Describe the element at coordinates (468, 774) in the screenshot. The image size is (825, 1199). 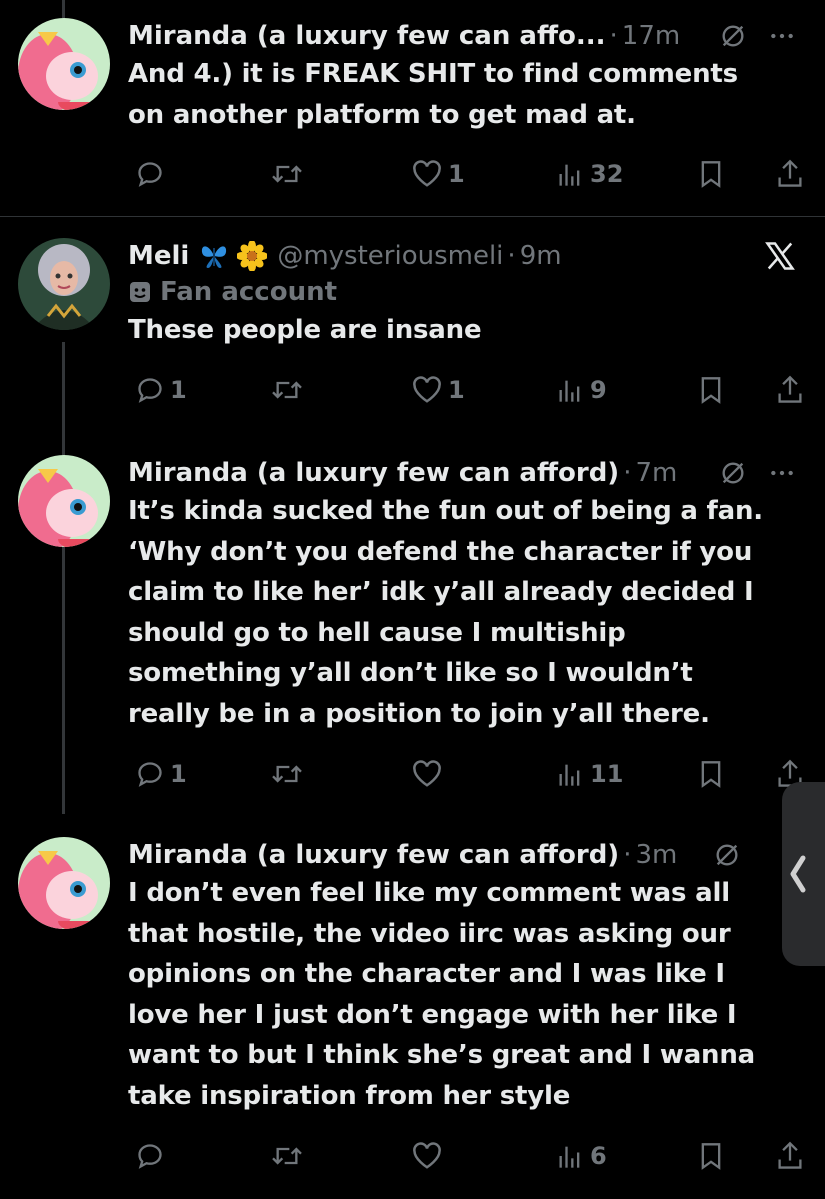
I see `action-bar: 1 11` at that location.